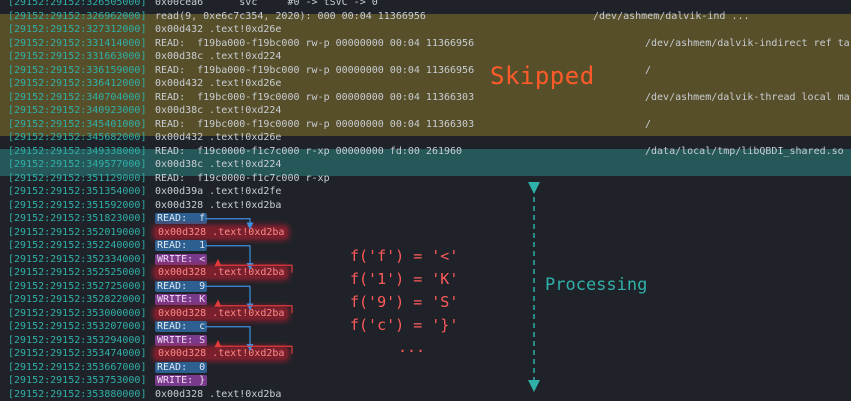  I want to click on timestamp: [29152:29152:352019000], so click(77, 232).